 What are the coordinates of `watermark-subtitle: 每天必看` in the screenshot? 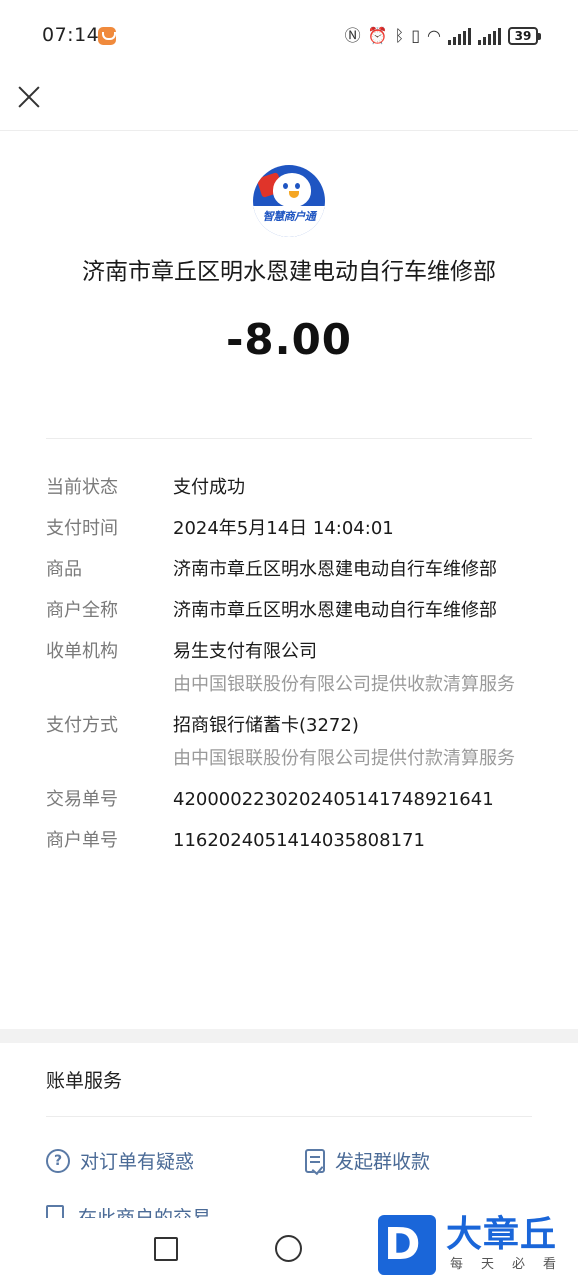 It's located at (512, 1264).